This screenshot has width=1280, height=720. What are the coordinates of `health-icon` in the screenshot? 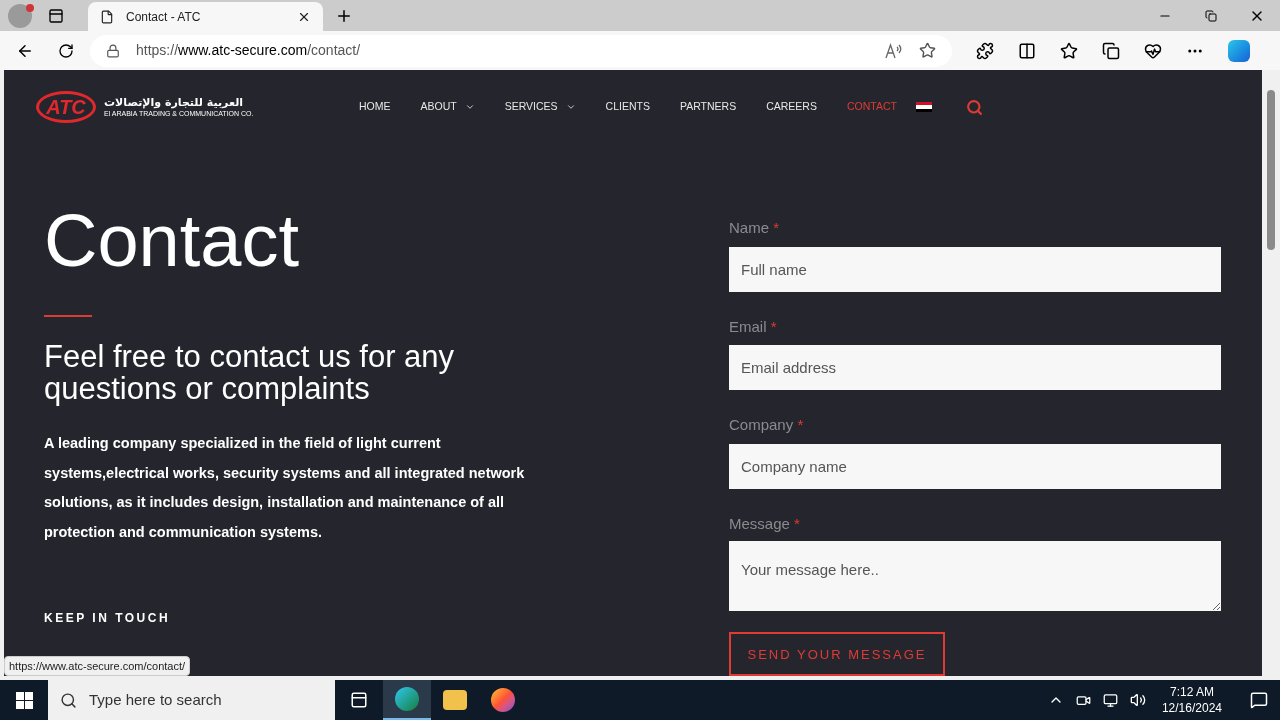 It's located at (1153, 50).